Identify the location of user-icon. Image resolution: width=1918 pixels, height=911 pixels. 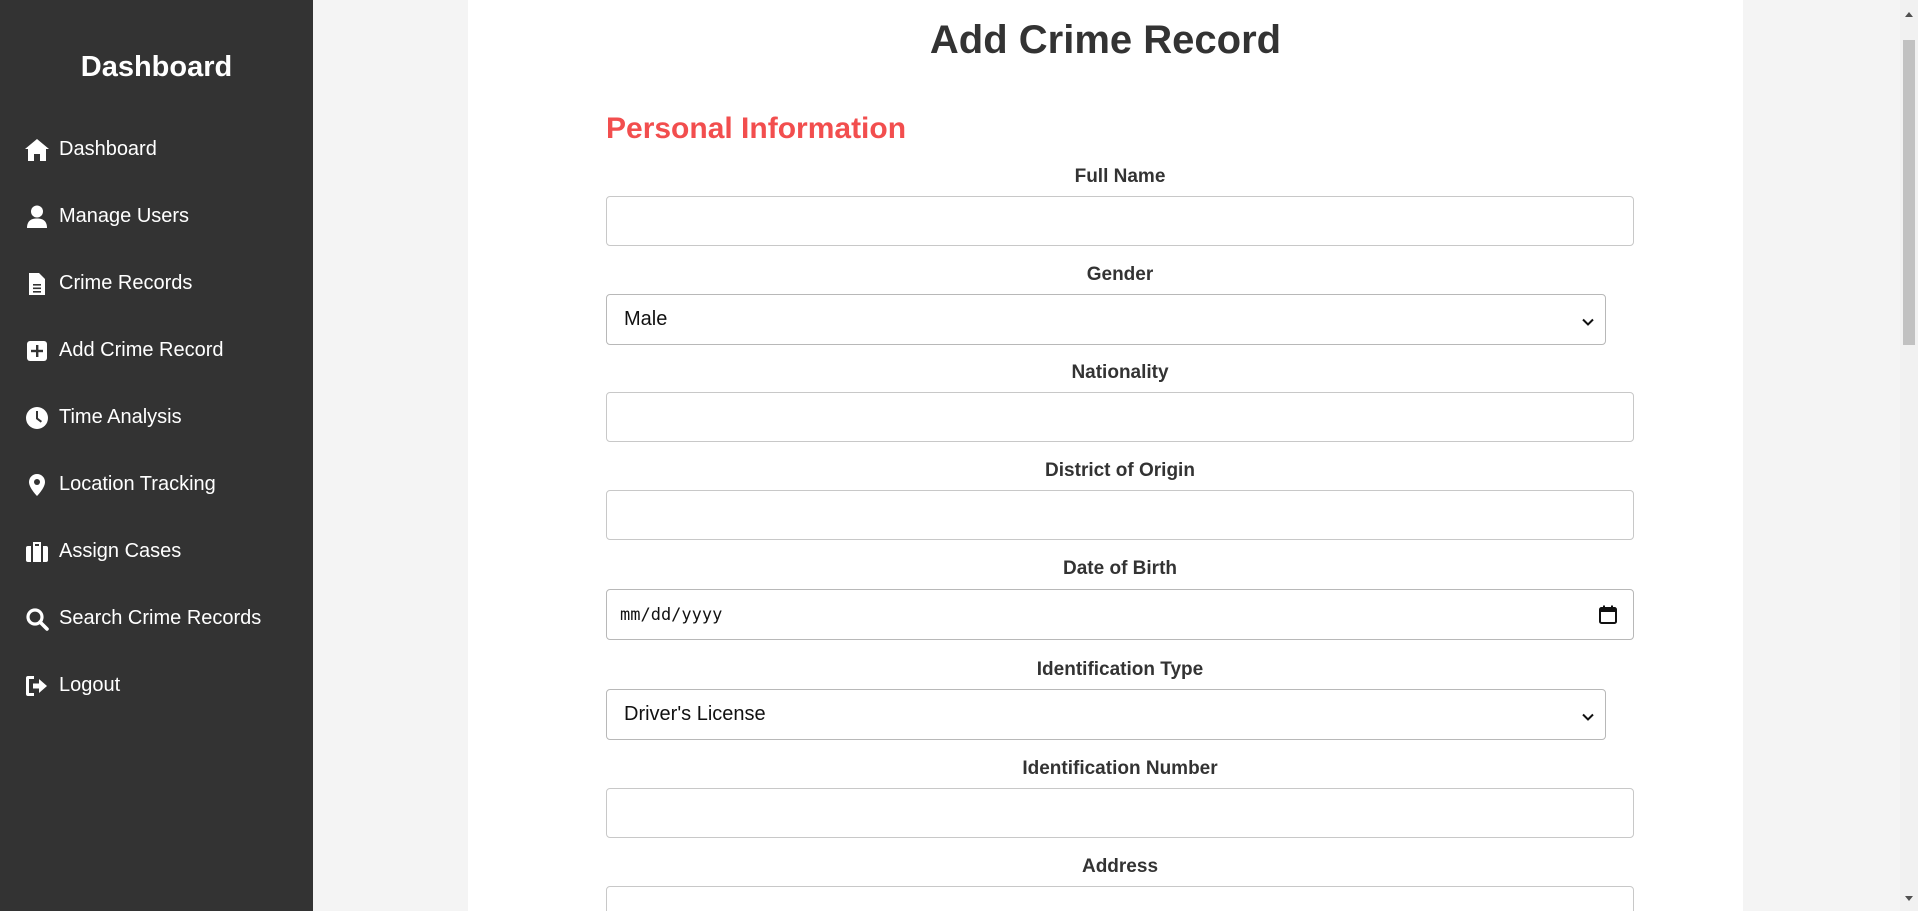
(37, 217).